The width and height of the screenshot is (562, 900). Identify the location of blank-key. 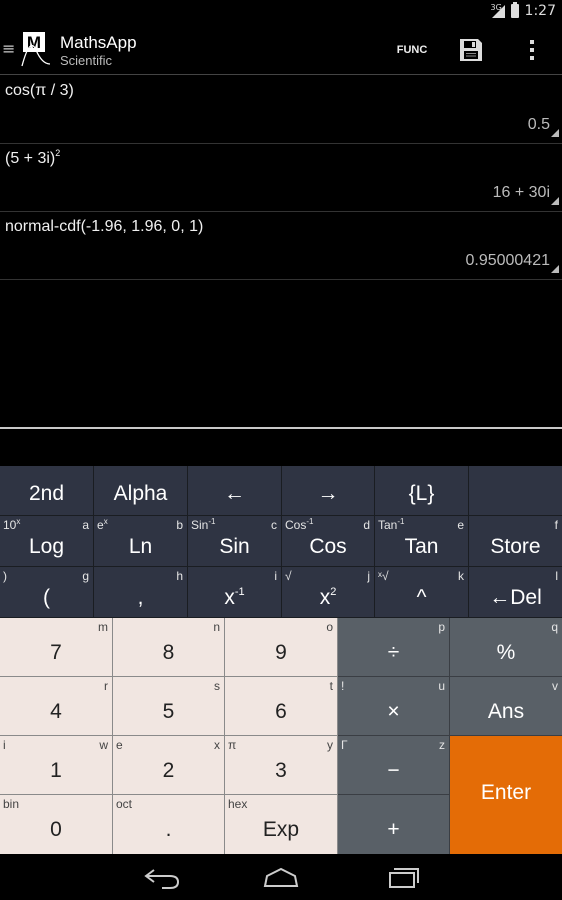
(515, 491).